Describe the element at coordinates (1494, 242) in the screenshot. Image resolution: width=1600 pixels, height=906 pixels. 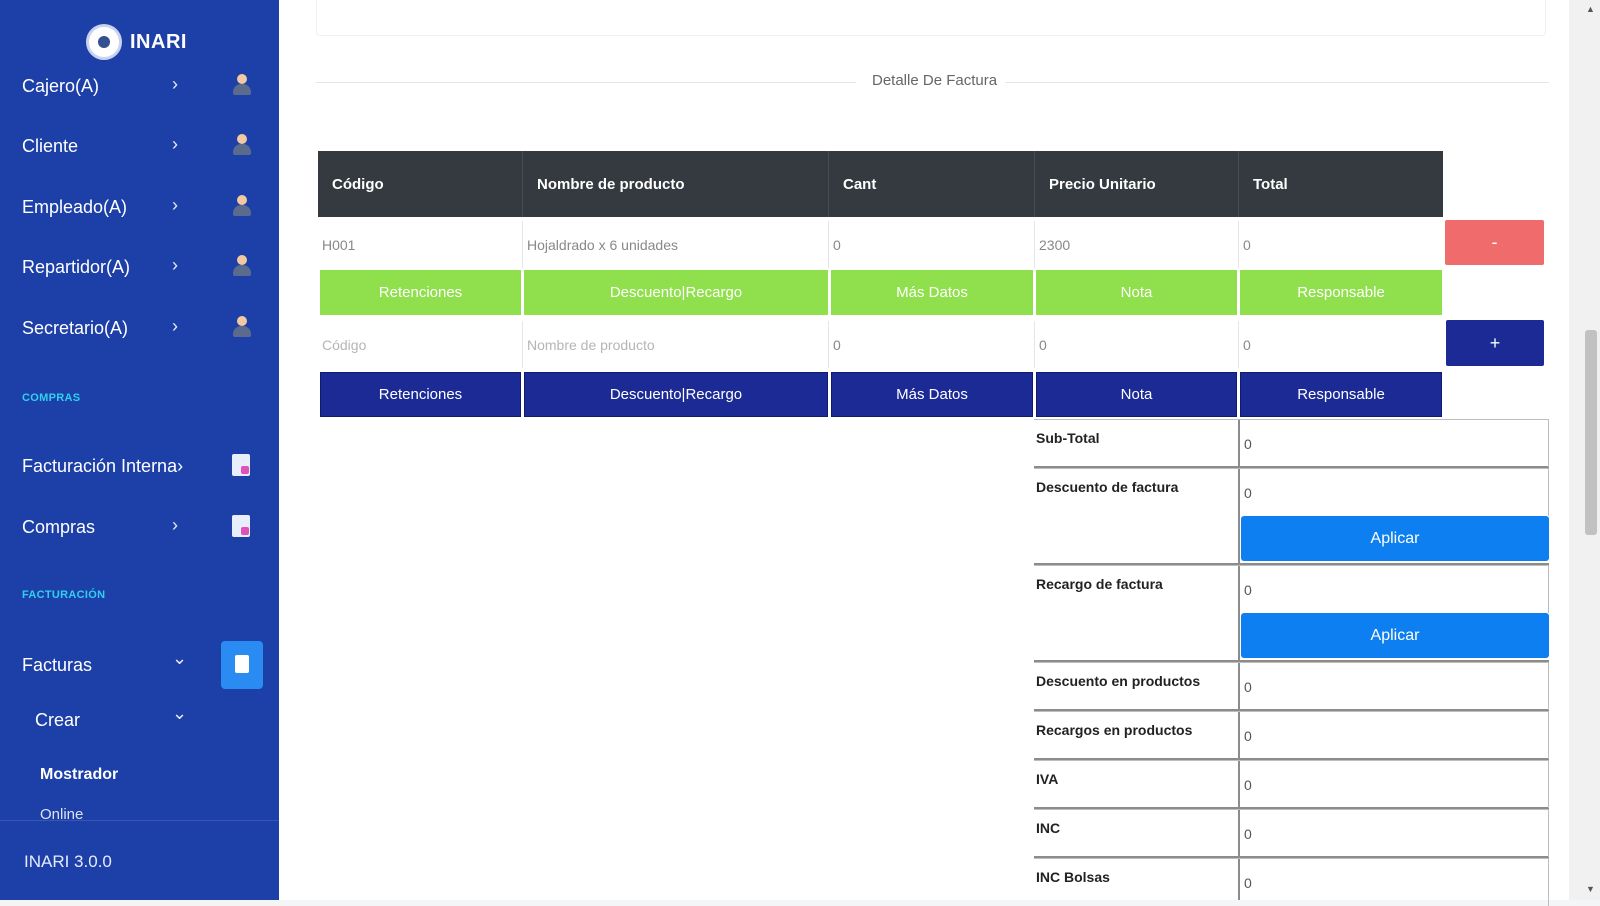
I see `remove-row-button: -` at that location.